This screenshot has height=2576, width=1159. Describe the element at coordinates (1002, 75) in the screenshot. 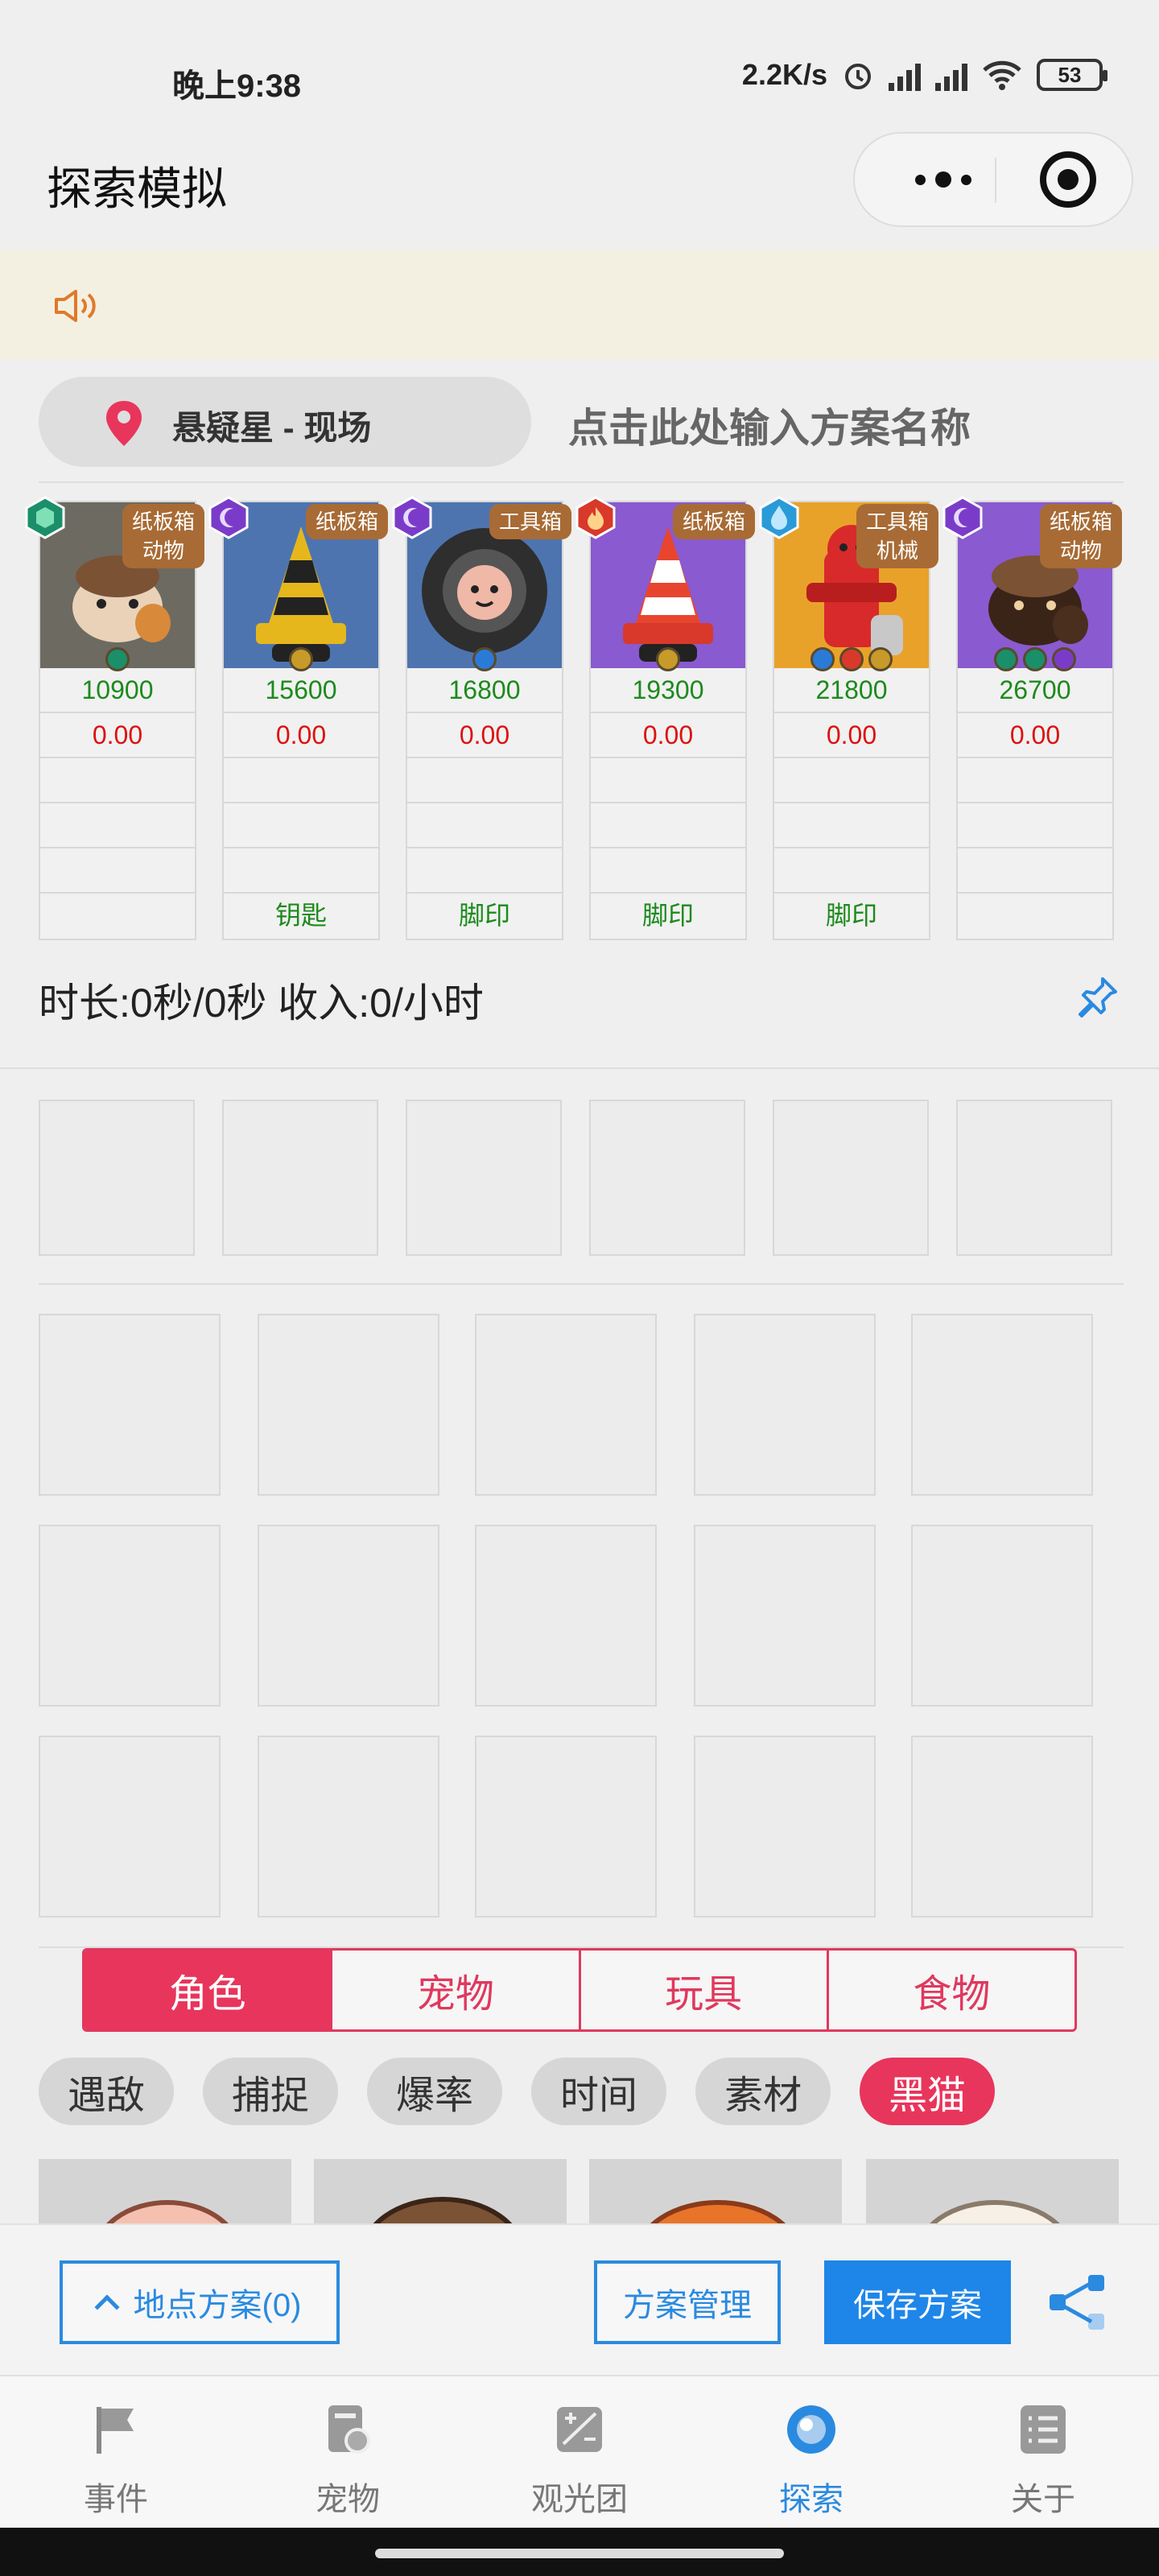

I see `wifi-icon` at that location.